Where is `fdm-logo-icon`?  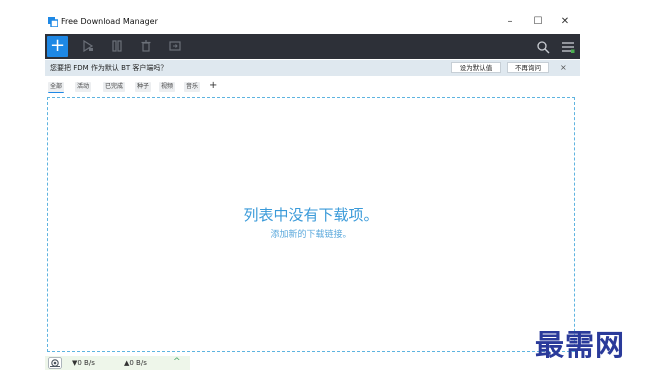 fdm-logo-icon is located at coordinates (53, 22).